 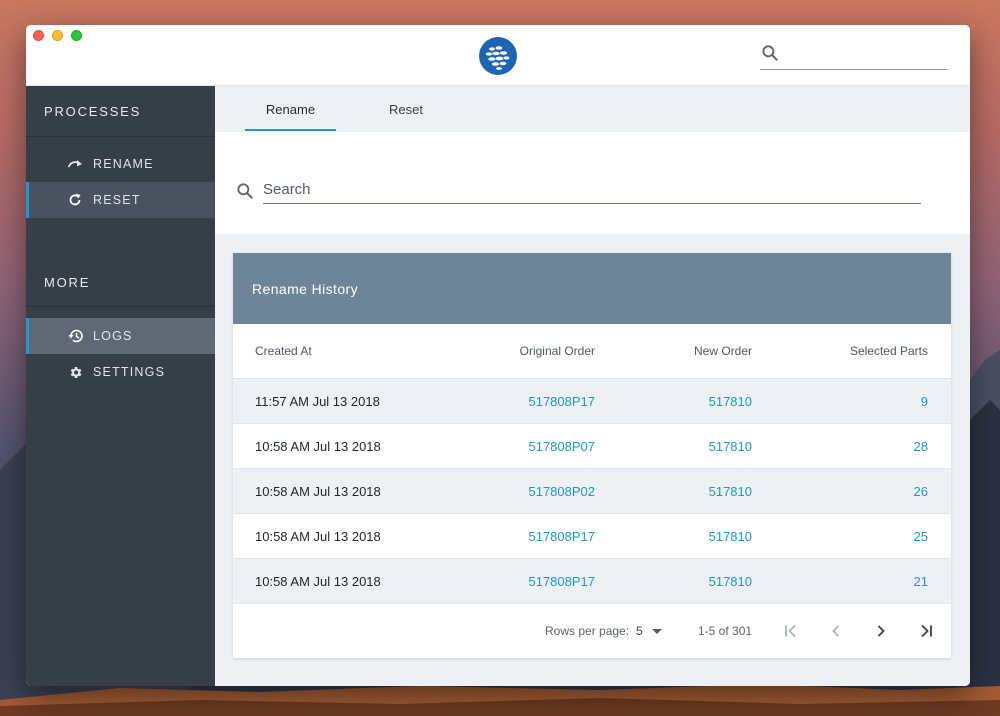 I want to click on sidebar-item-label: LOGS, so click(x=113, y=336).